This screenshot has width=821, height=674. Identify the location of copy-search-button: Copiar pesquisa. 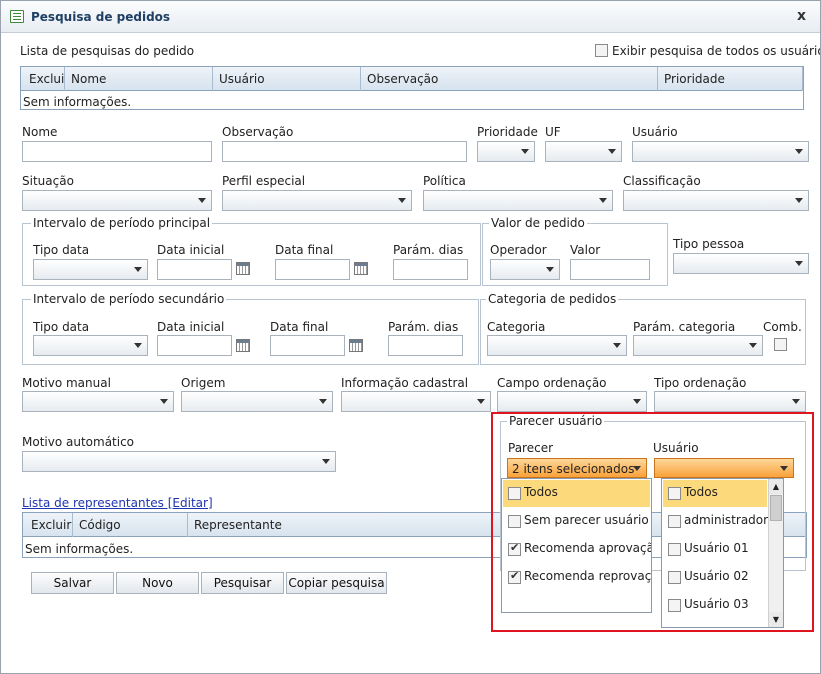
(336, 583).